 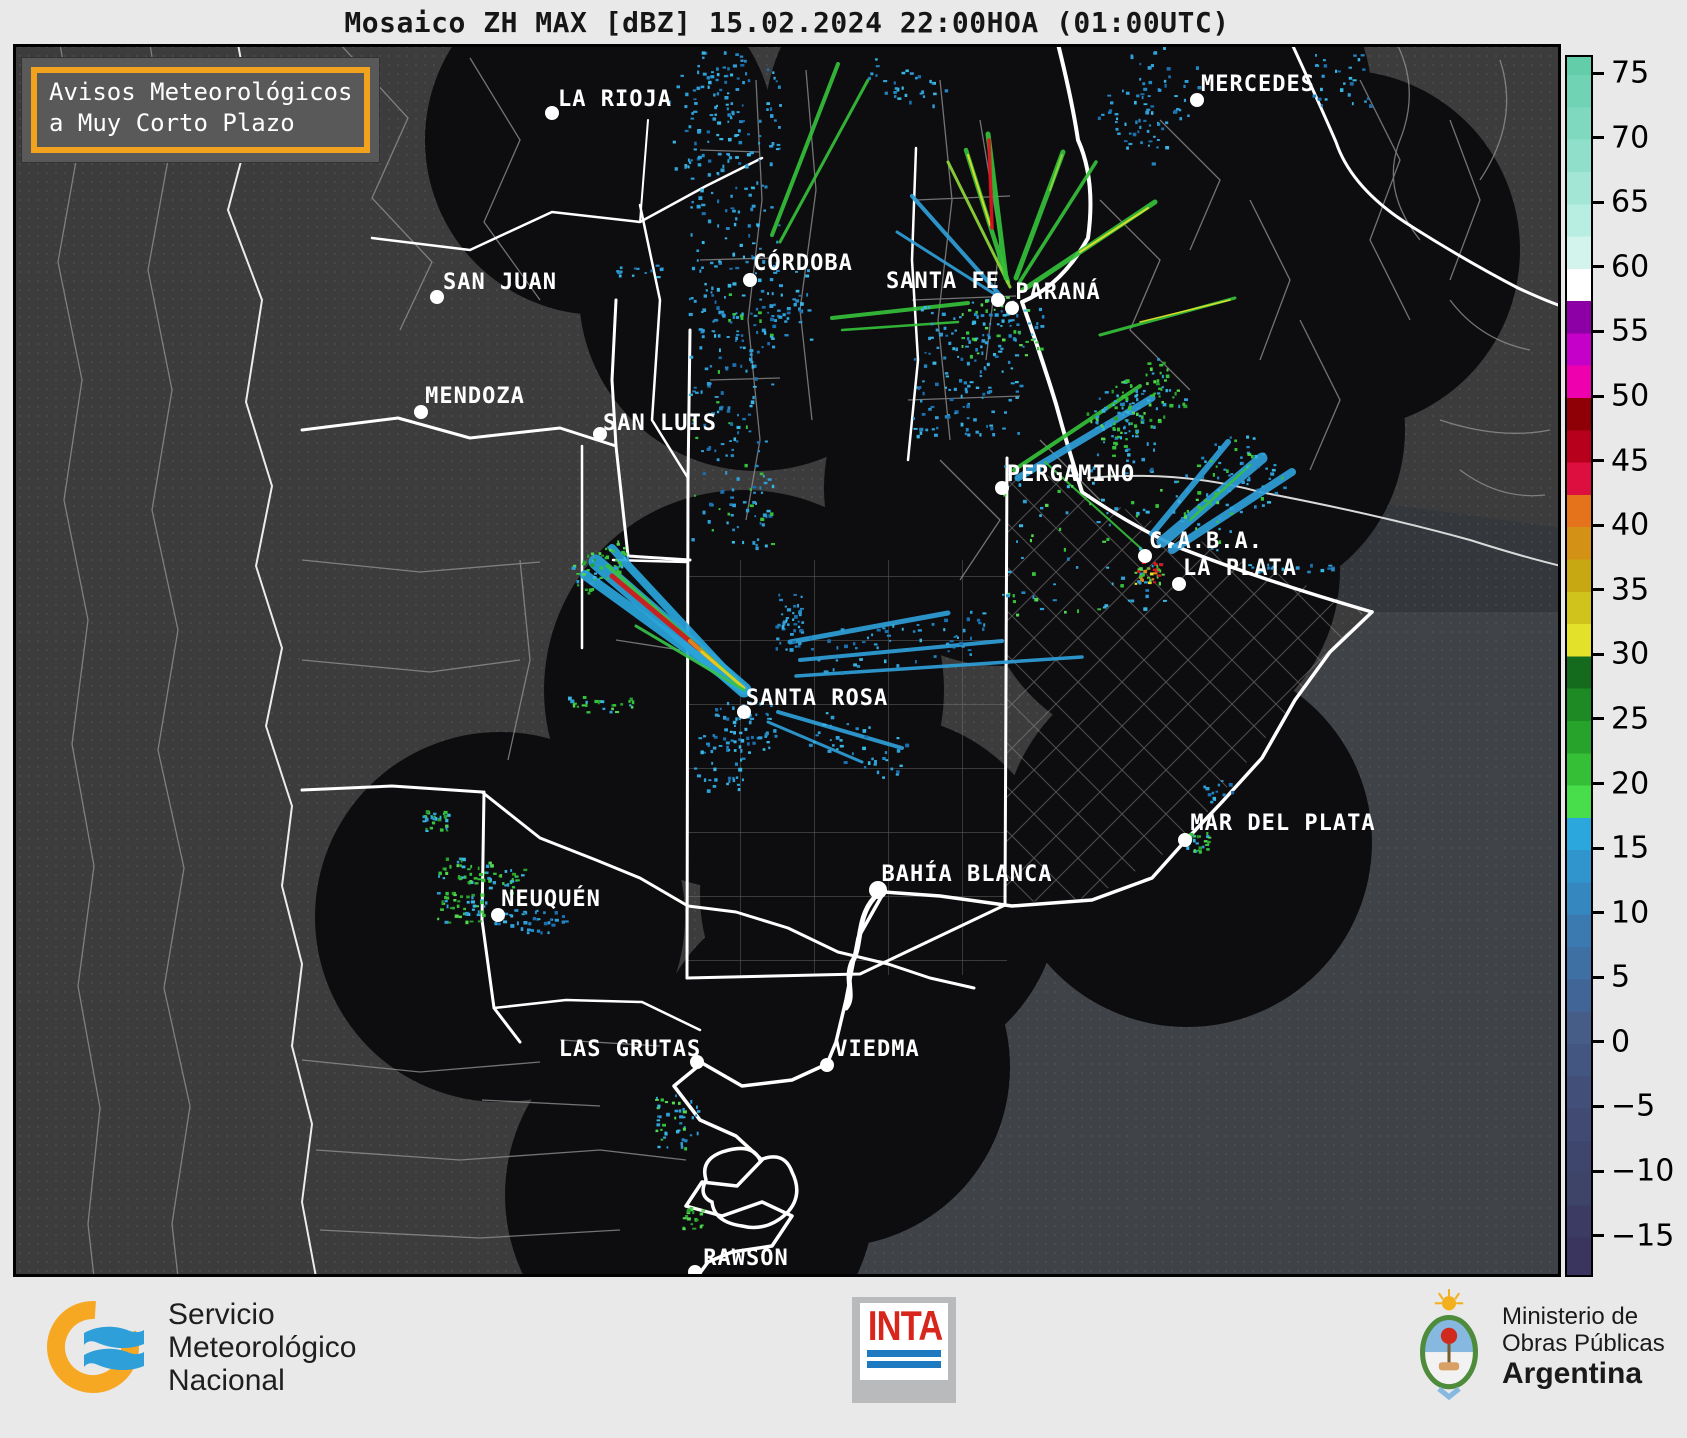 I want to click on warning-line-1: Avisos Meteorológicos, so click(x=201, y=92).